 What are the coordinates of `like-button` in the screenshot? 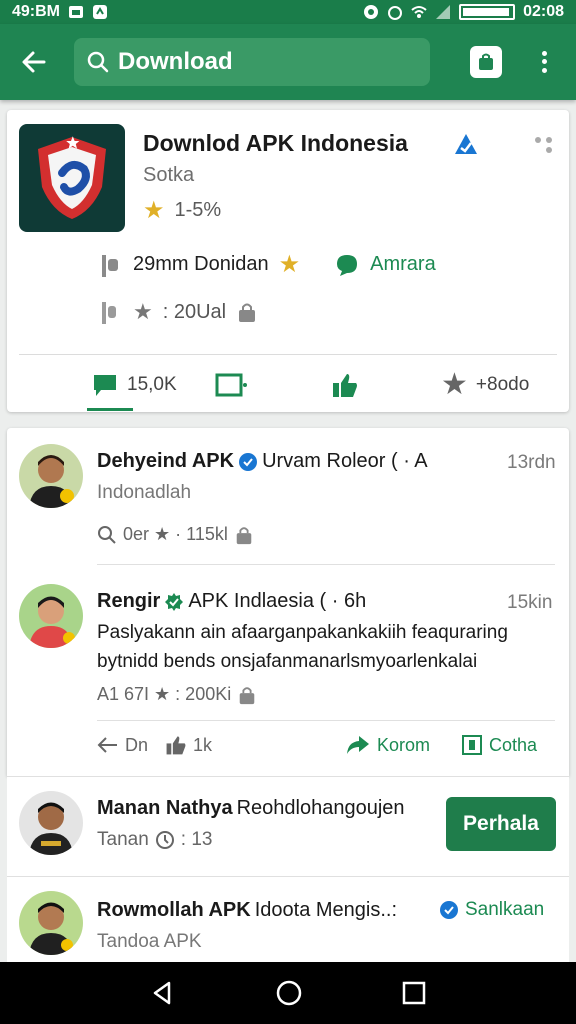 It's located at (345, 385).